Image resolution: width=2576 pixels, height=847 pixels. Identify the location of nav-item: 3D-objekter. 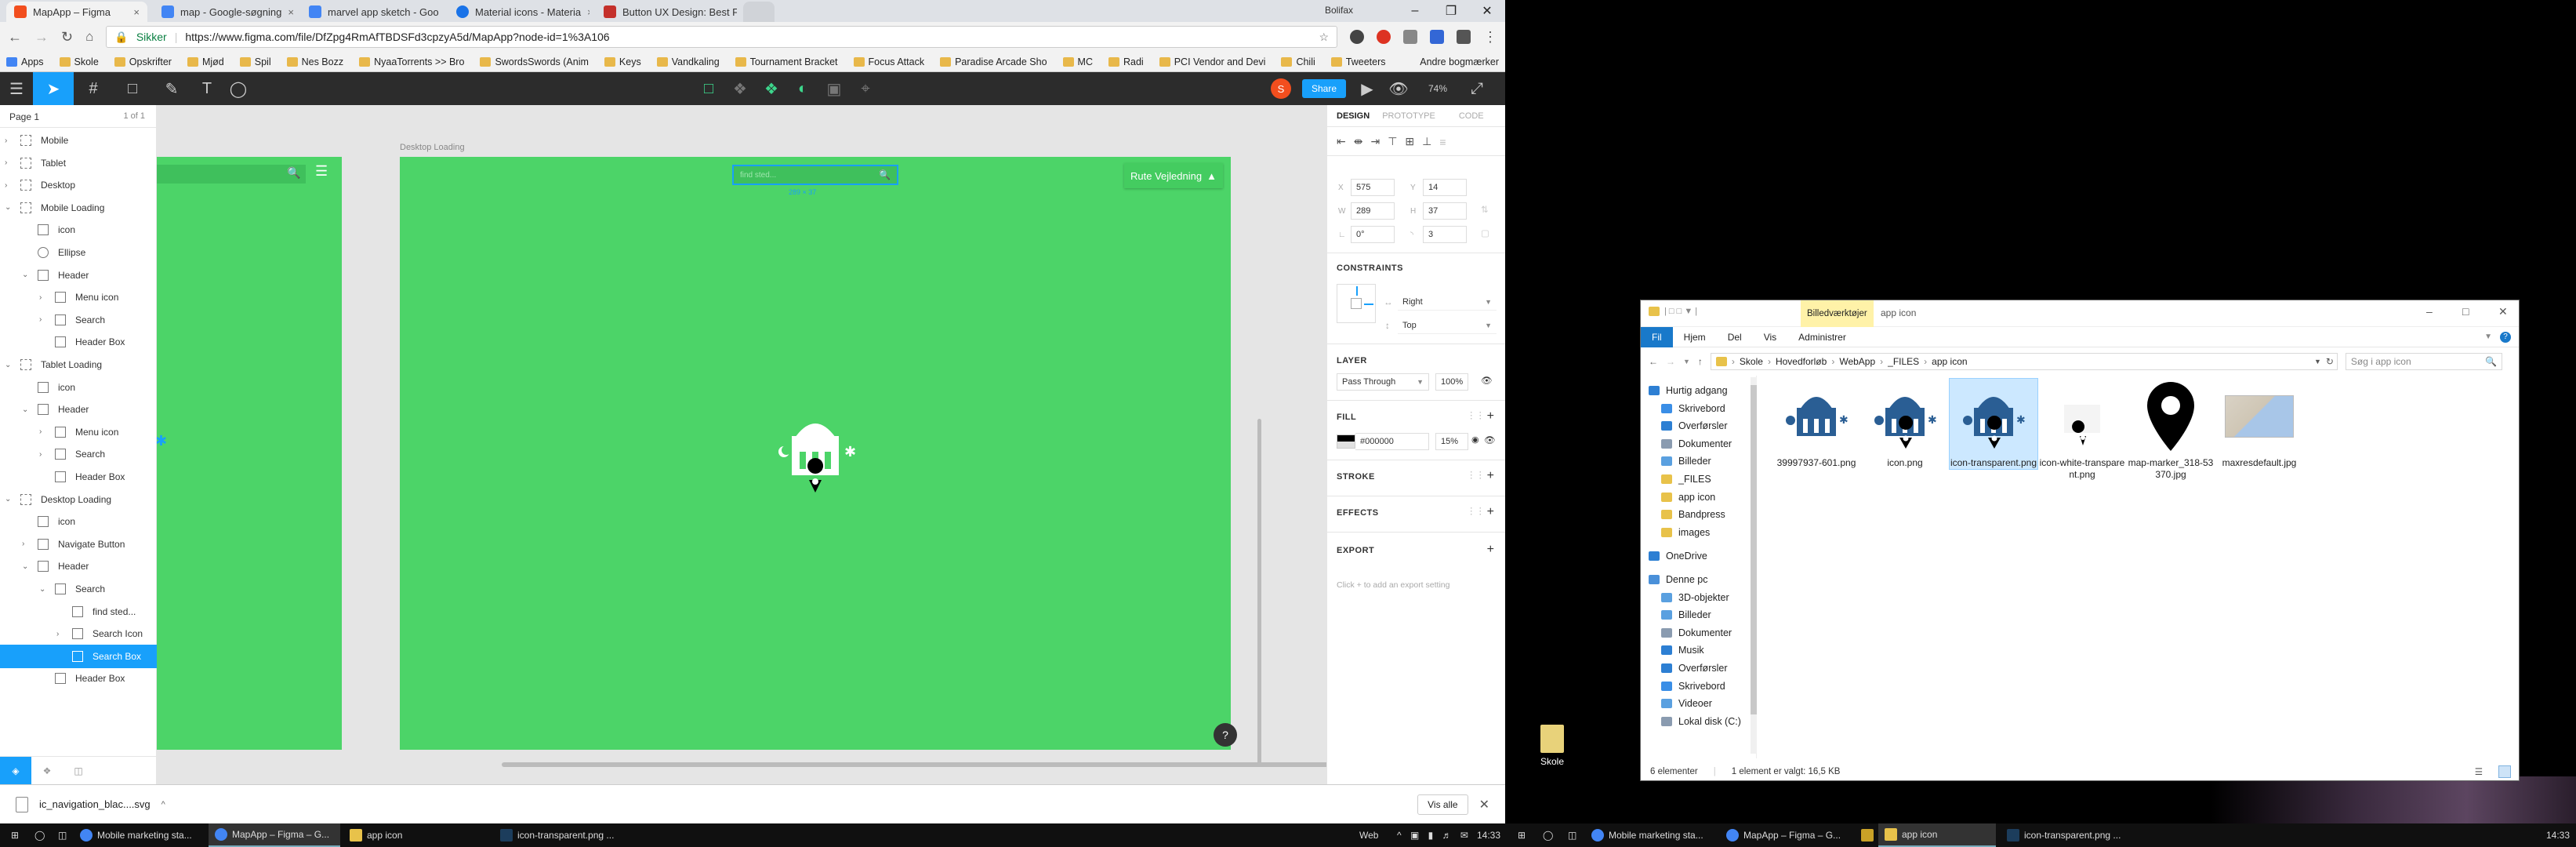
(1695, 597).